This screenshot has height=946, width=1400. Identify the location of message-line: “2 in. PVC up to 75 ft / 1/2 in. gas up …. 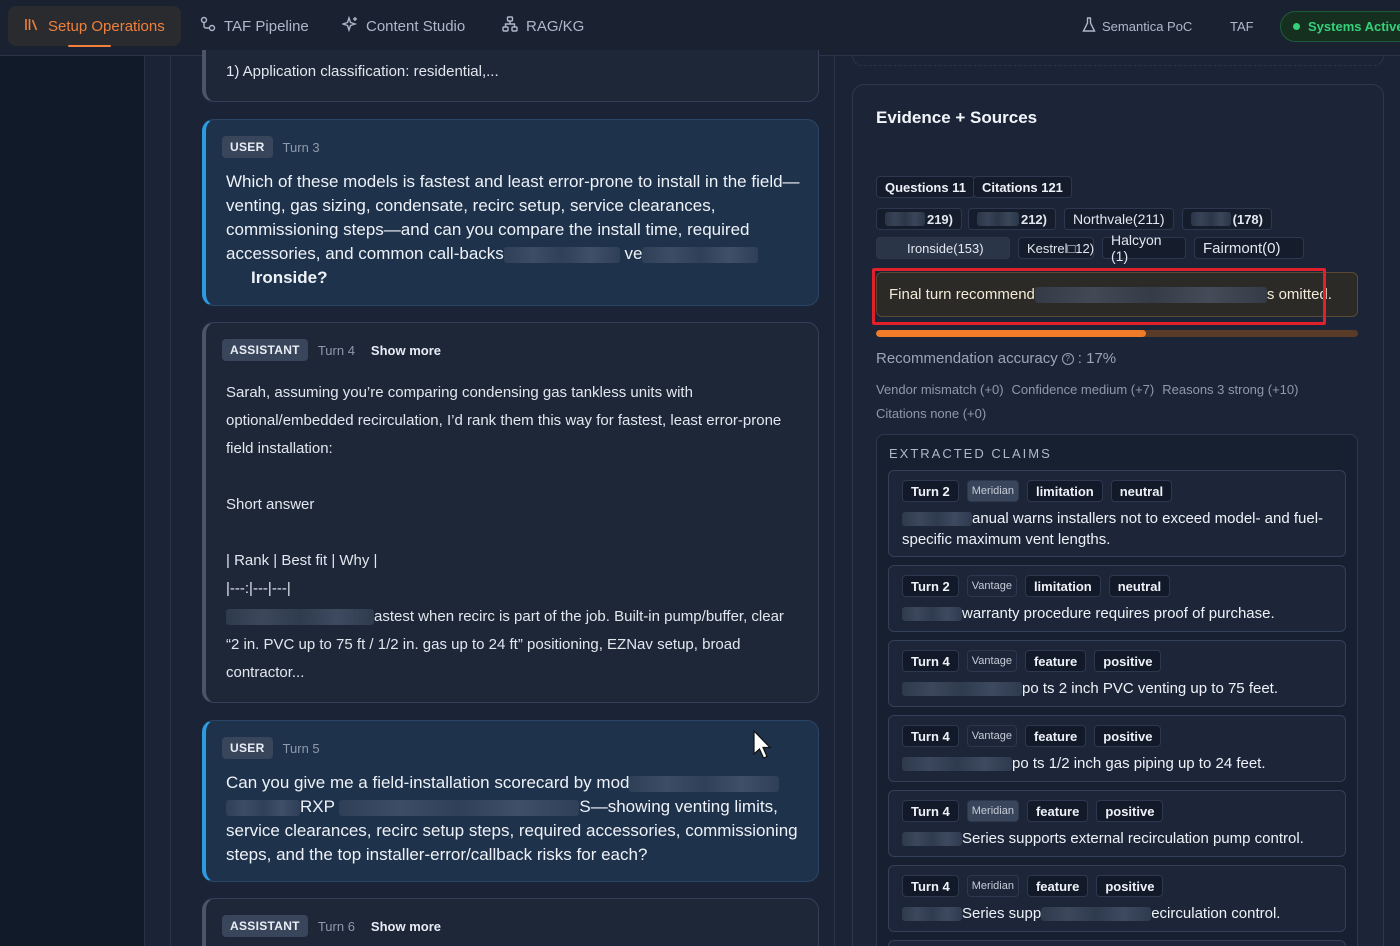
(483, 644).